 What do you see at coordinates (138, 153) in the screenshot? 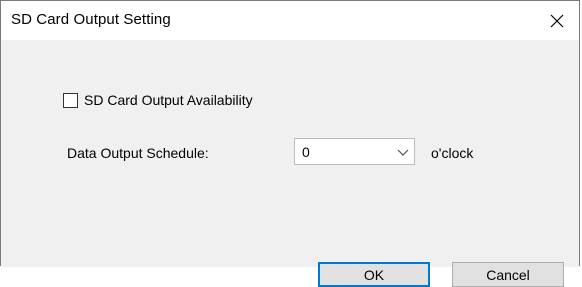
I see `schedule-label: Data Output Schedule:` at bounding box center [138, 153].